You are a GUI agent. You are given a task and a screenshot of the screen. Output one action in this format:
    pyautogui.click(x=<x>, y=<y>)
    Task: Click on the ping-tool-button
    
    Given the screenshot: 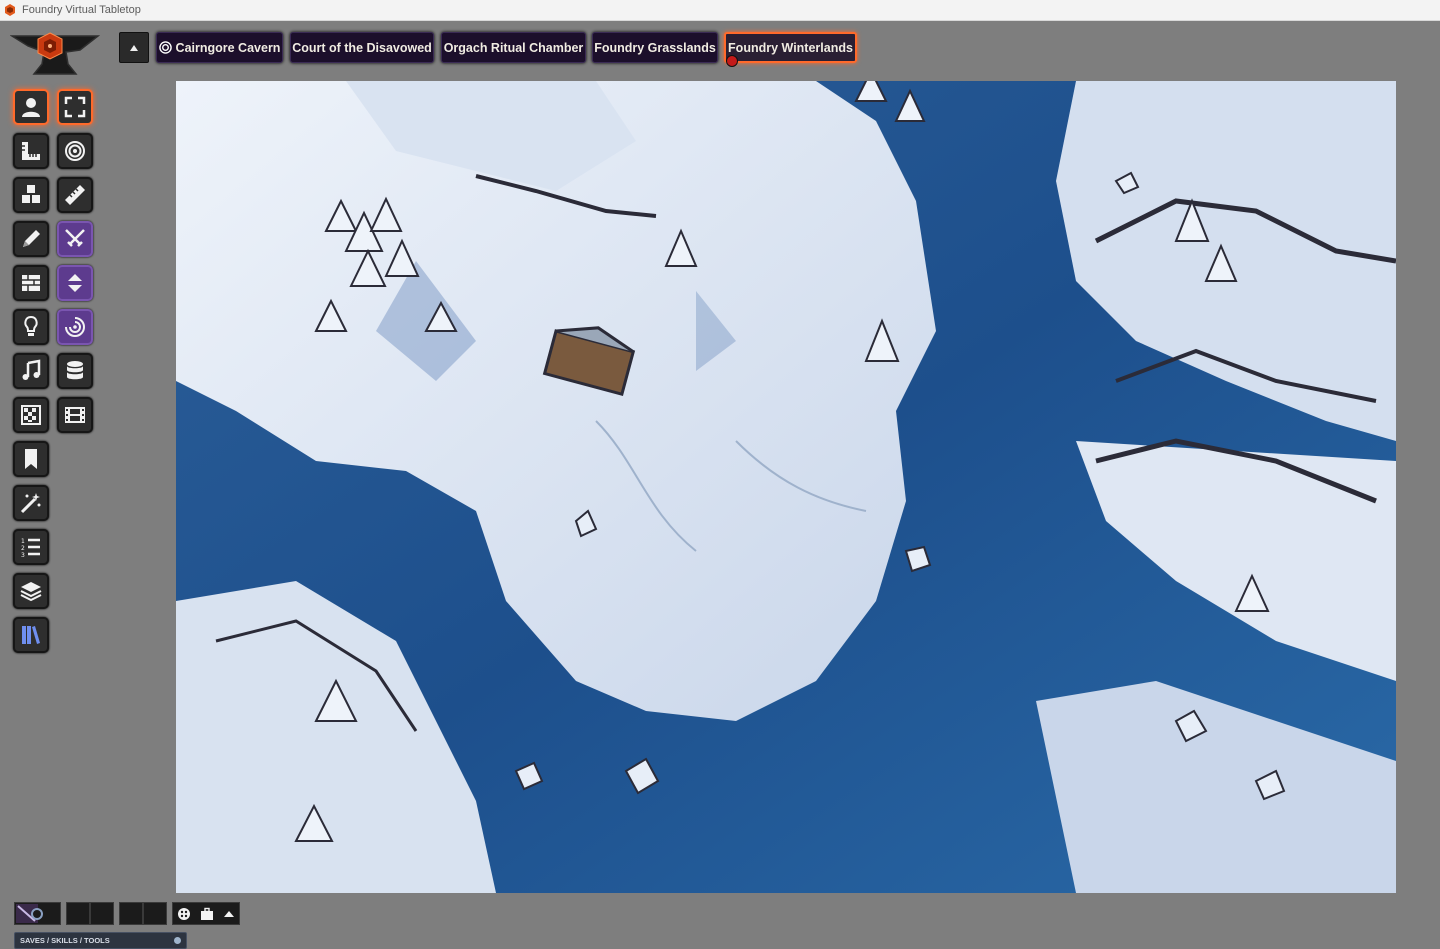 What is the action you would take?
    pyautogui.click(x=75, y=327)
    